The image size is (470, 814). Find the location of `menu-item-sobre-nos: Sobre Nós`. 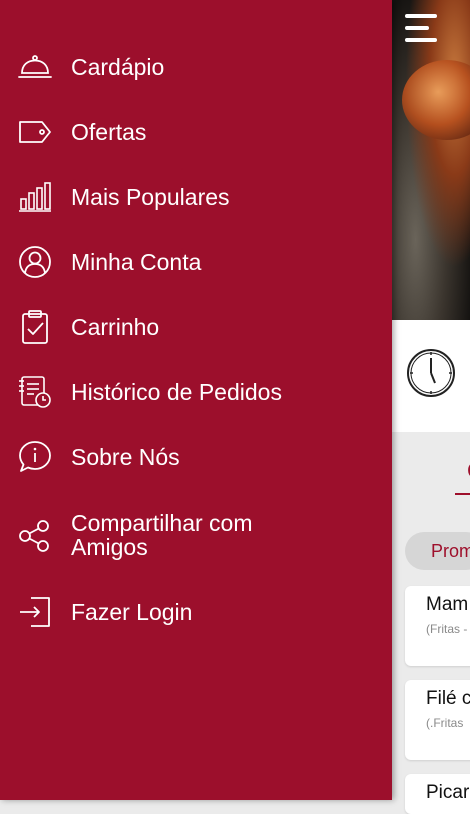

menu-item-sobre-nos: Sobre Nós is located at coordinates (196, 457).